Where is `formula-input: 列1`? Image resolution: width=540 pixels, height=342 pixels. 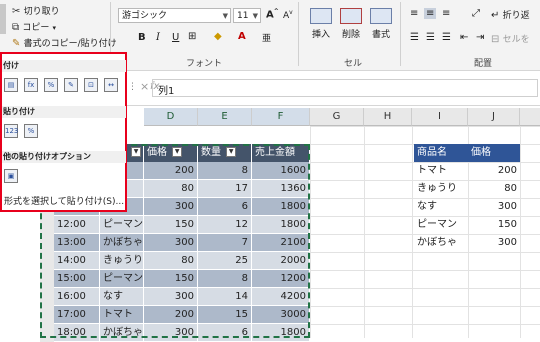
formula-input: 列1 is located at coordinates (345, 88).